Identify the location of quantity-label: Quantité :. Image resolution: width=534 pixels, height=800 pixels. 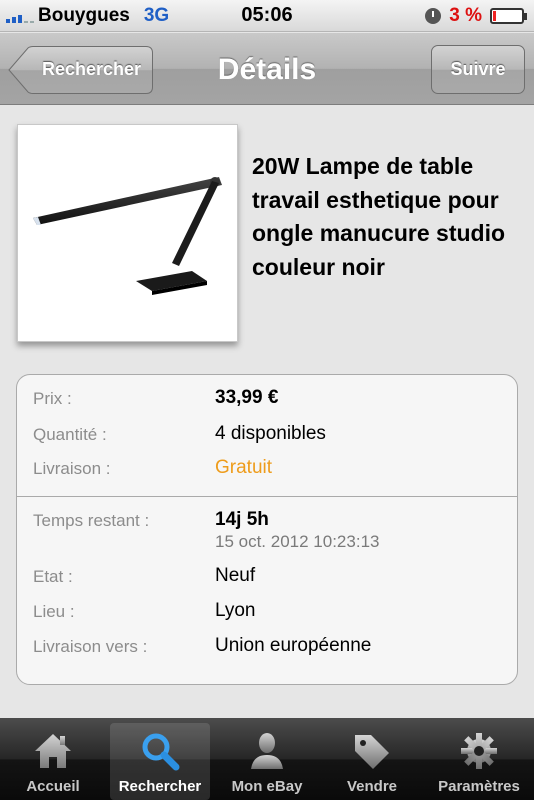
(70, 434).